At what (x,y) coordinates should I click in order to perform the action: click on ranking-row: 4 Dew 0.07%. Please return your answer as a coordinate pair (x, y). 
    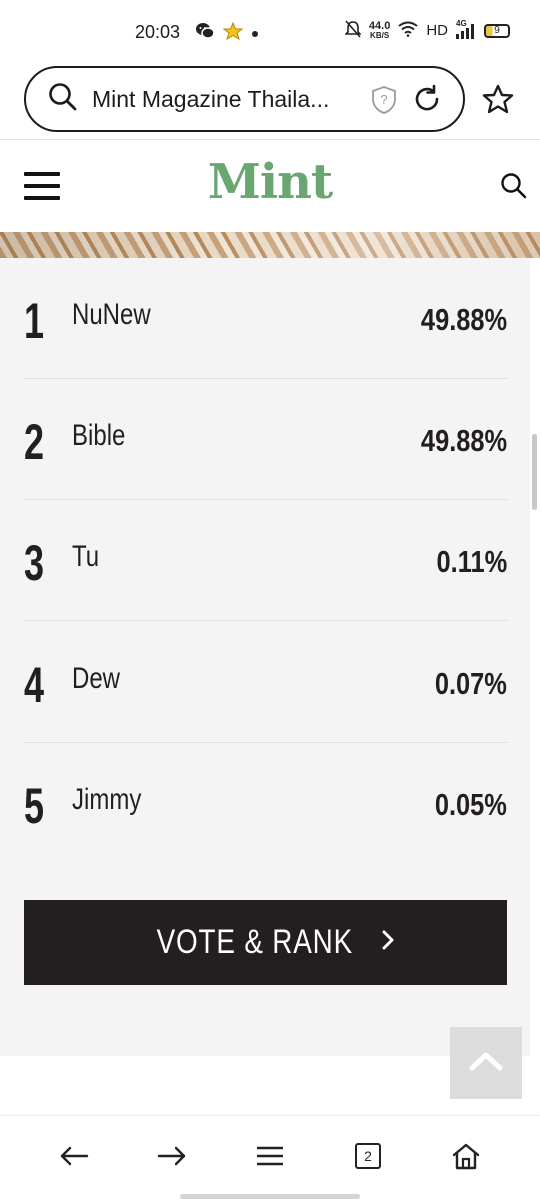
    Looking at the image, I should click on (265, 682).